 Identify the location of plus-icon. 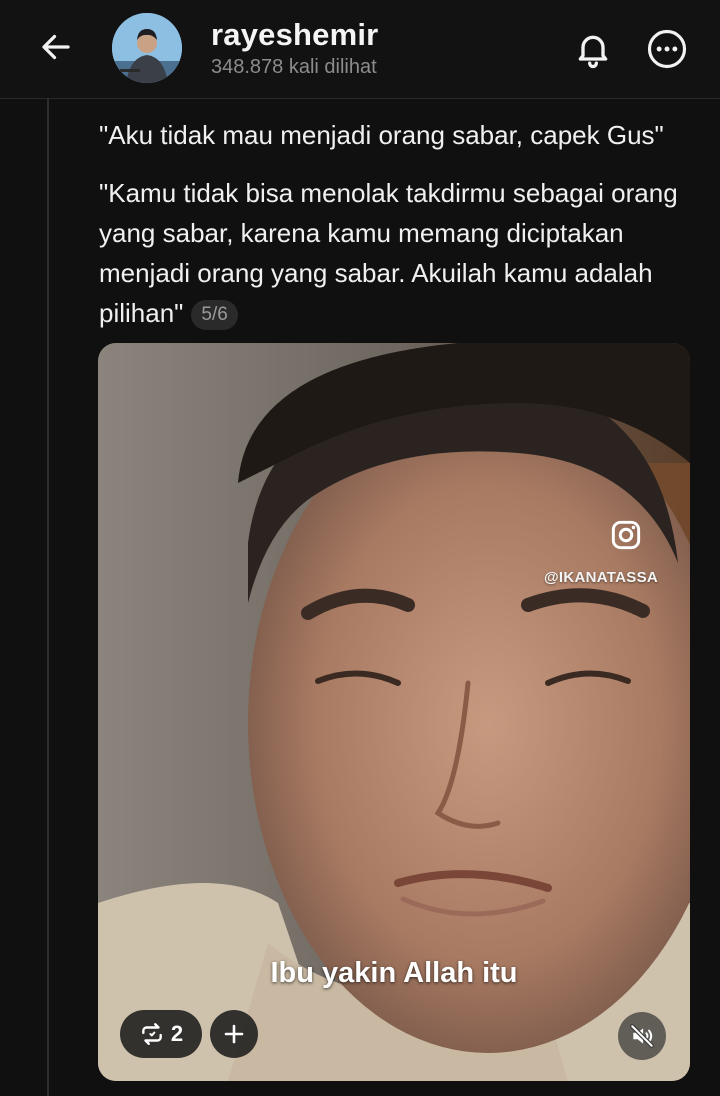
(234, 1034).